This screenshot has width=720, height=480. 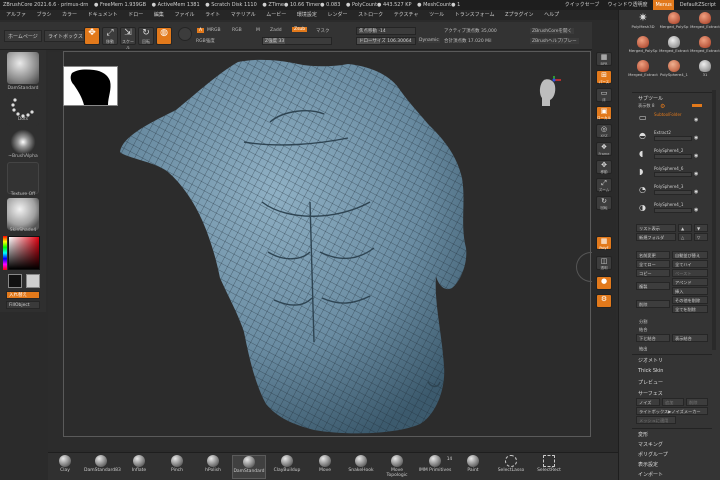 I want to click on menu-brush: ブラシ, so click(x=44, y=15).